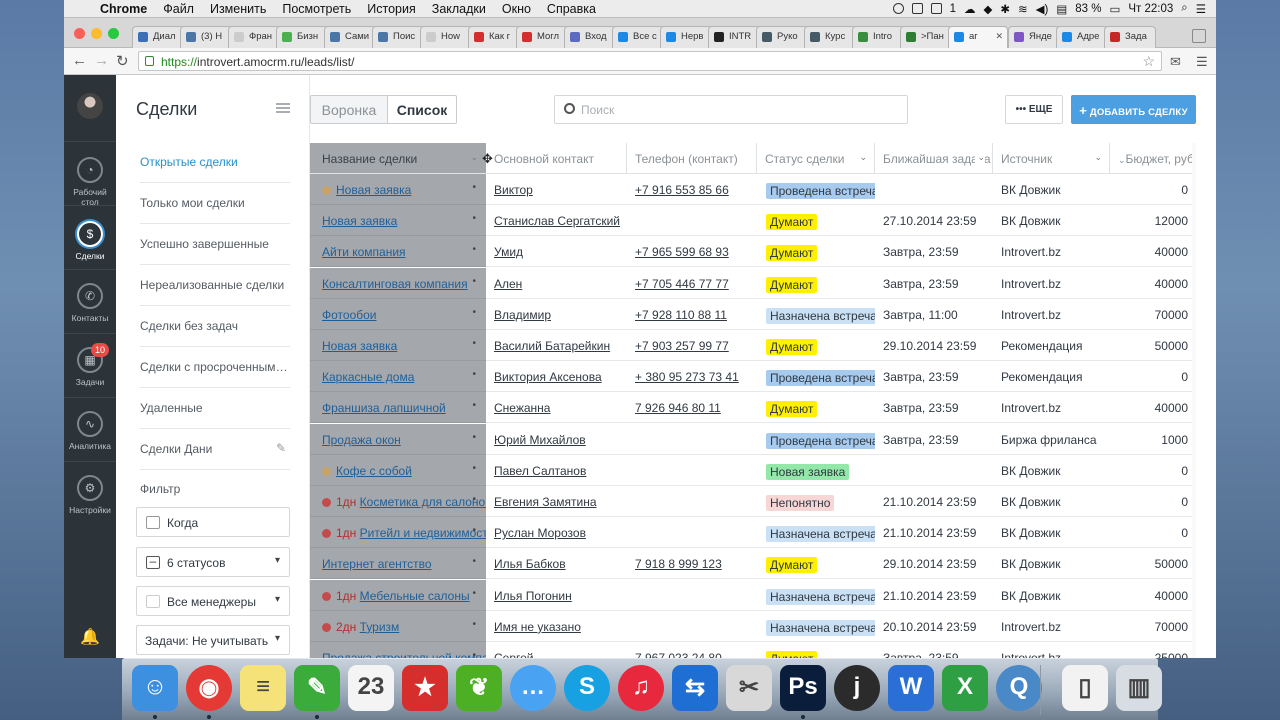  I want to click on col-header-phone: Телефон (контакт), so click(692, 158).